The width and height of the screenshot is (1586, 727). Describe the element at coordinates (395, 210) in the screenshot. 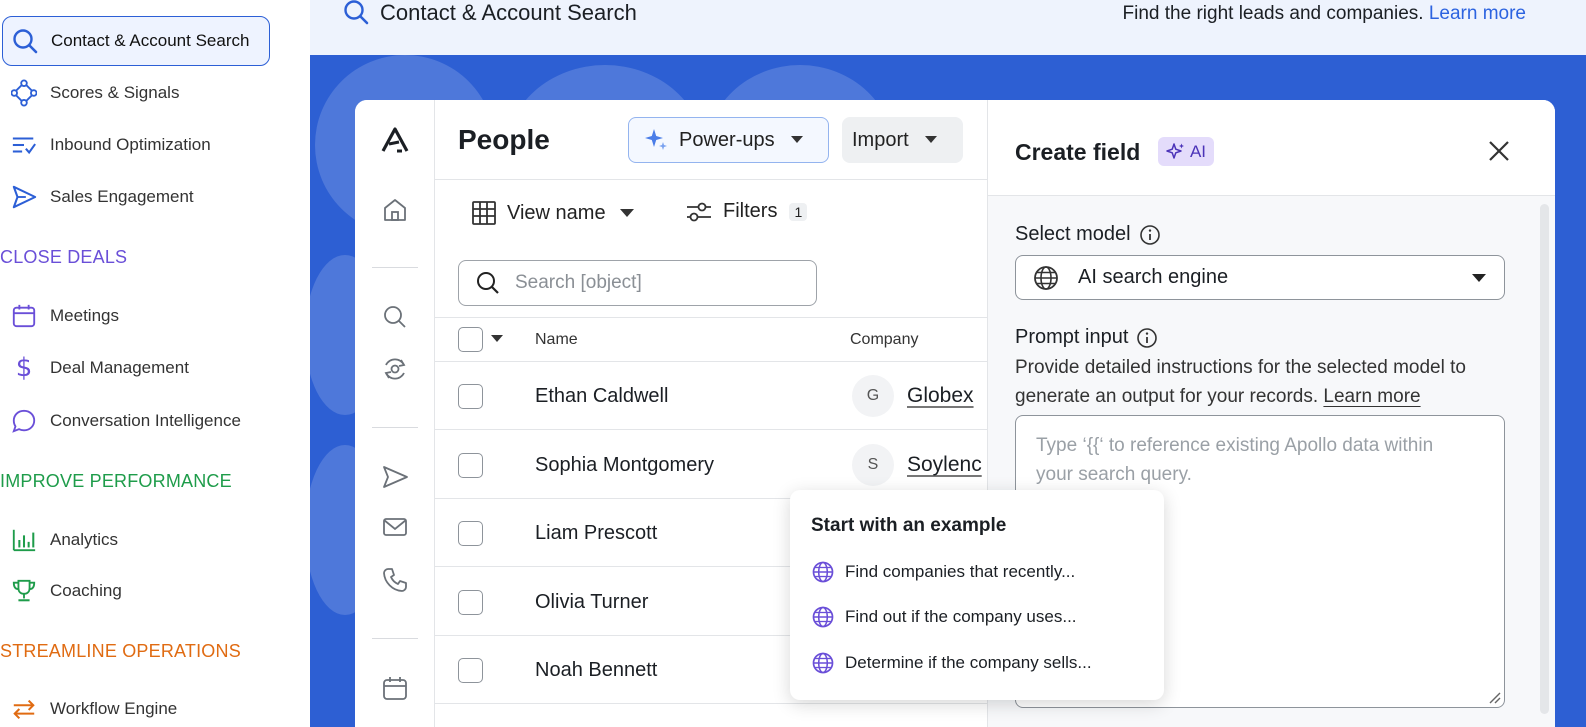

I see `home-icon` at that location.